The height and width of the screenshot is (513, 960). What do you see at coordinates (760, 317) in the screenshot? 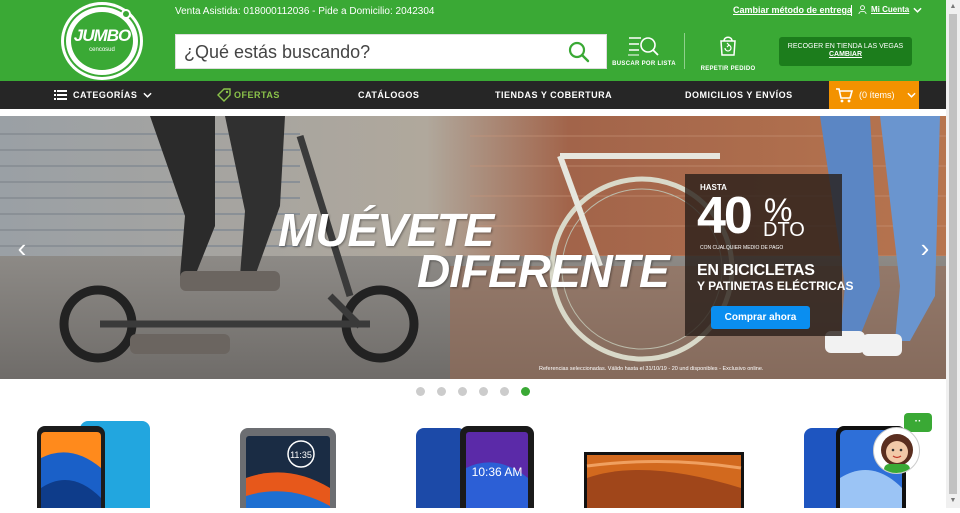
I see `shop-now-button: Comprar ahora` at bounding box center [760, 317].